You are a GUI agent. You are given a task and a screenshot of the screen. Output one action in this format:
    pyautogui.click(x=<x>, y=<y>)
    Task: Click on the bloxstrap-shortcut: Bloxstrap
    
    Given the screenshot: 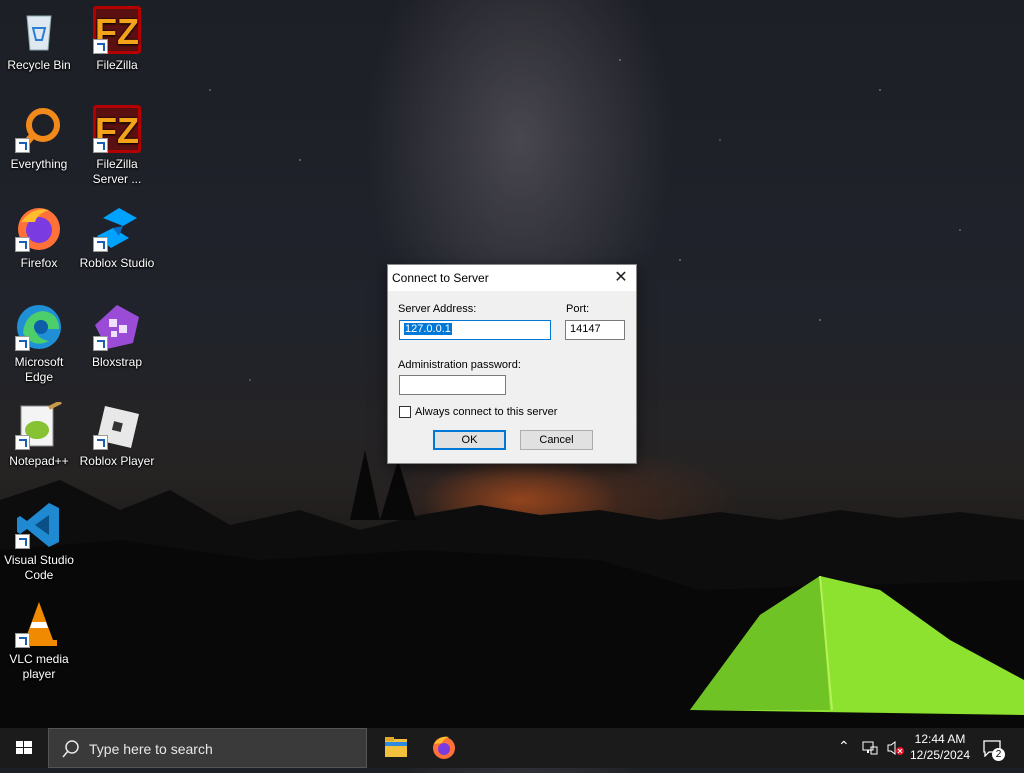 What is the action you would take?
    pyautogui.click(x=117, y=336)
    